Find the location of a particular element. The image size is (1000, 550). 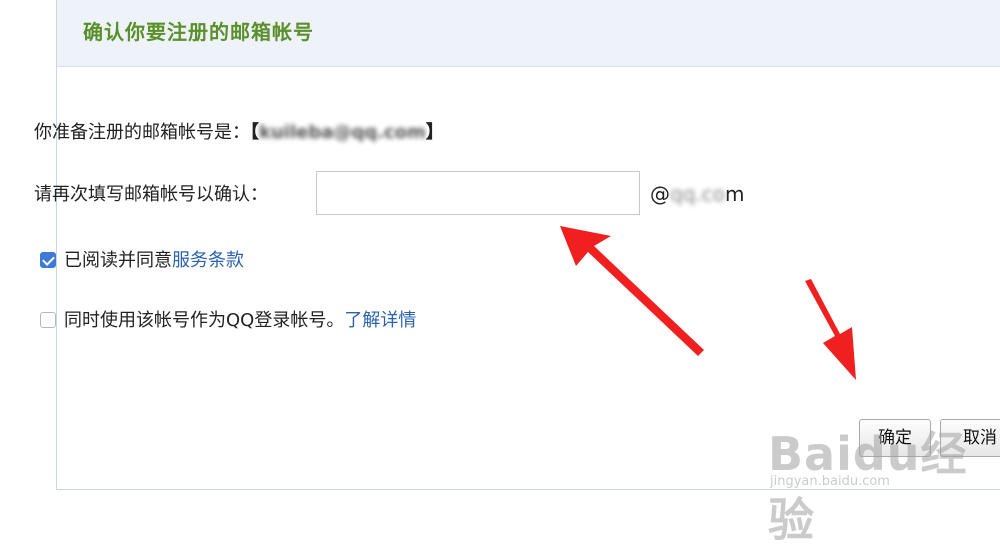

agree-text: 已阅读并同意 is located at coordinates (118, 260).